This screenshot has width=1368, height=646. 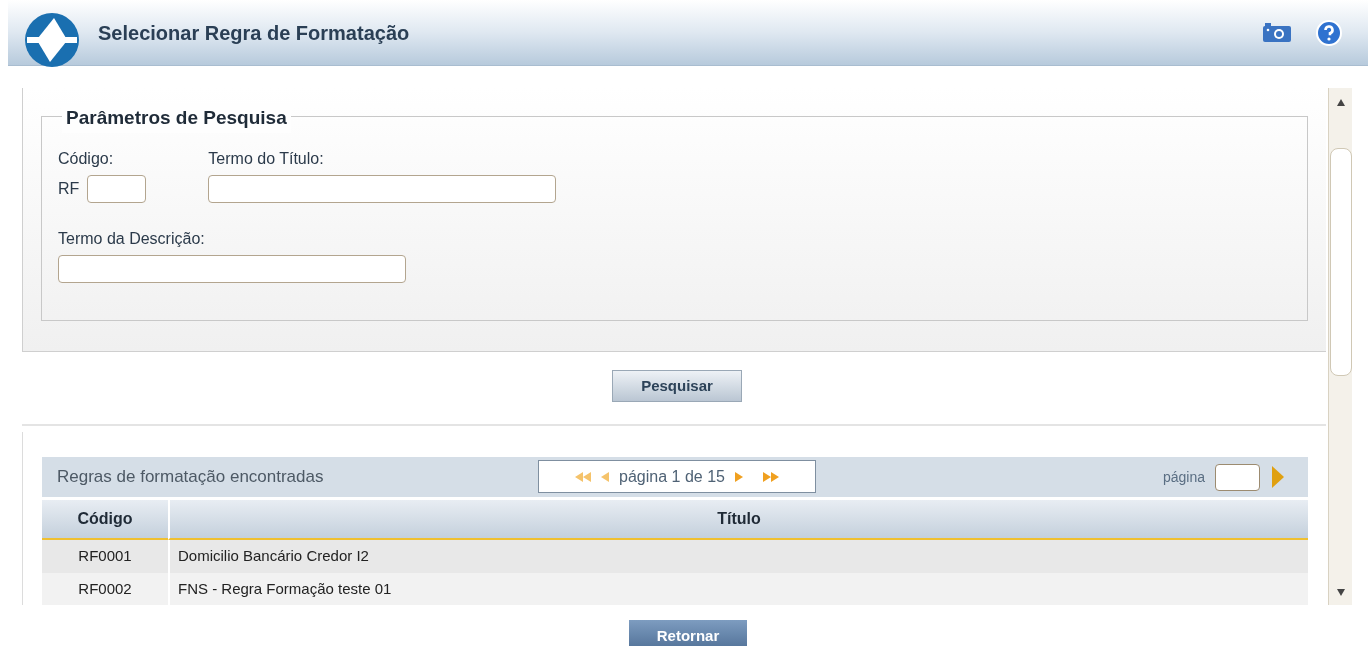 What do you see at coordinates (190, 477) in the screenshot?
I see `results-title: Regras de formatação encontradas` at bounding box center [190, 477].